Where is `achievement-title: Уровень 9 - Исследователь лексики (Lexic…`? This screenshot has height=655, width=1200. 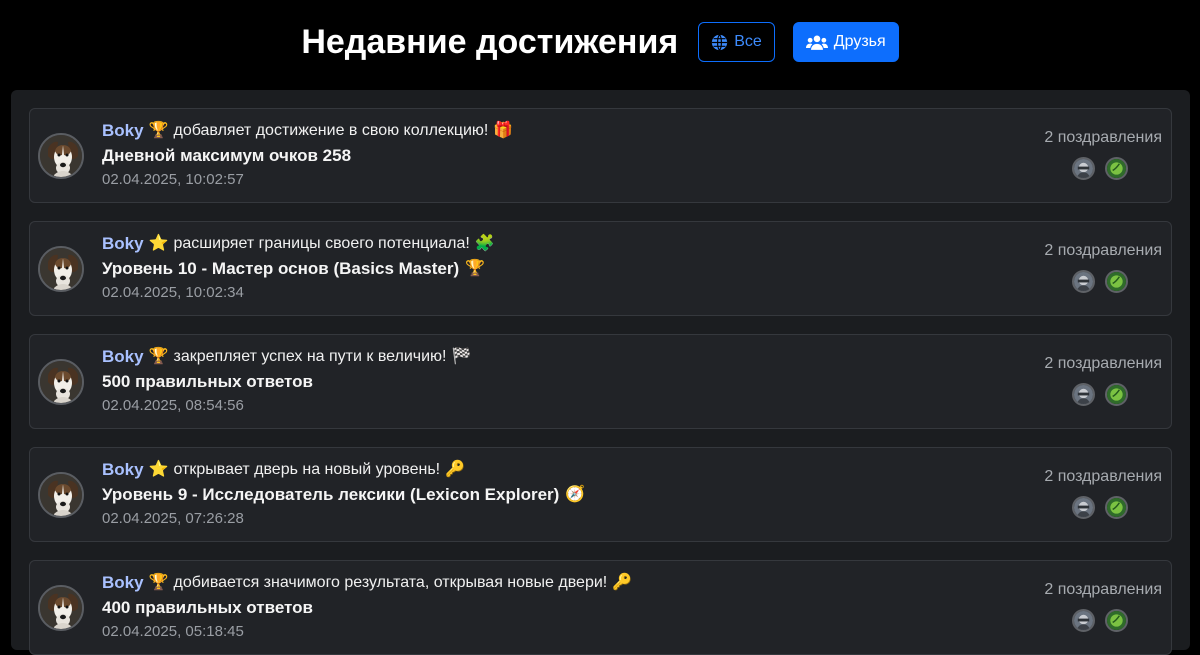
achievement-title: Уровень 9 - Исследователь лексики (Lexic… is located at coordinates (331, 494).